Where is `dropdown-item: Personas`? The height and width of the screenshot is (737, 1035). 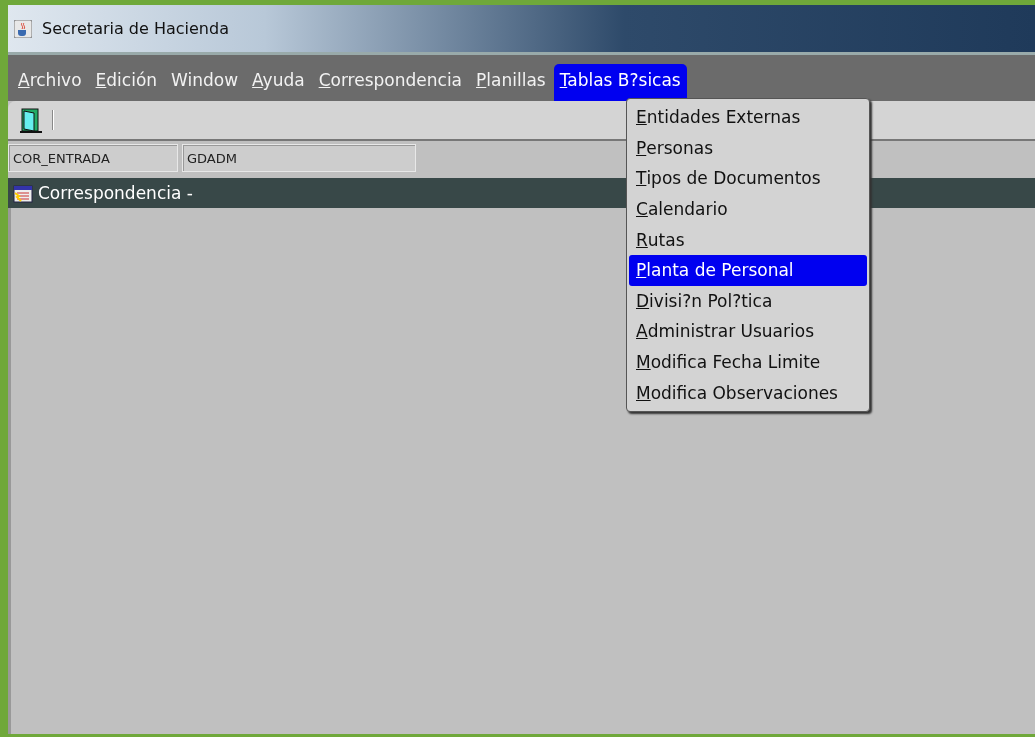
dropdown-item: Personas is located at coordinates (748, 148).